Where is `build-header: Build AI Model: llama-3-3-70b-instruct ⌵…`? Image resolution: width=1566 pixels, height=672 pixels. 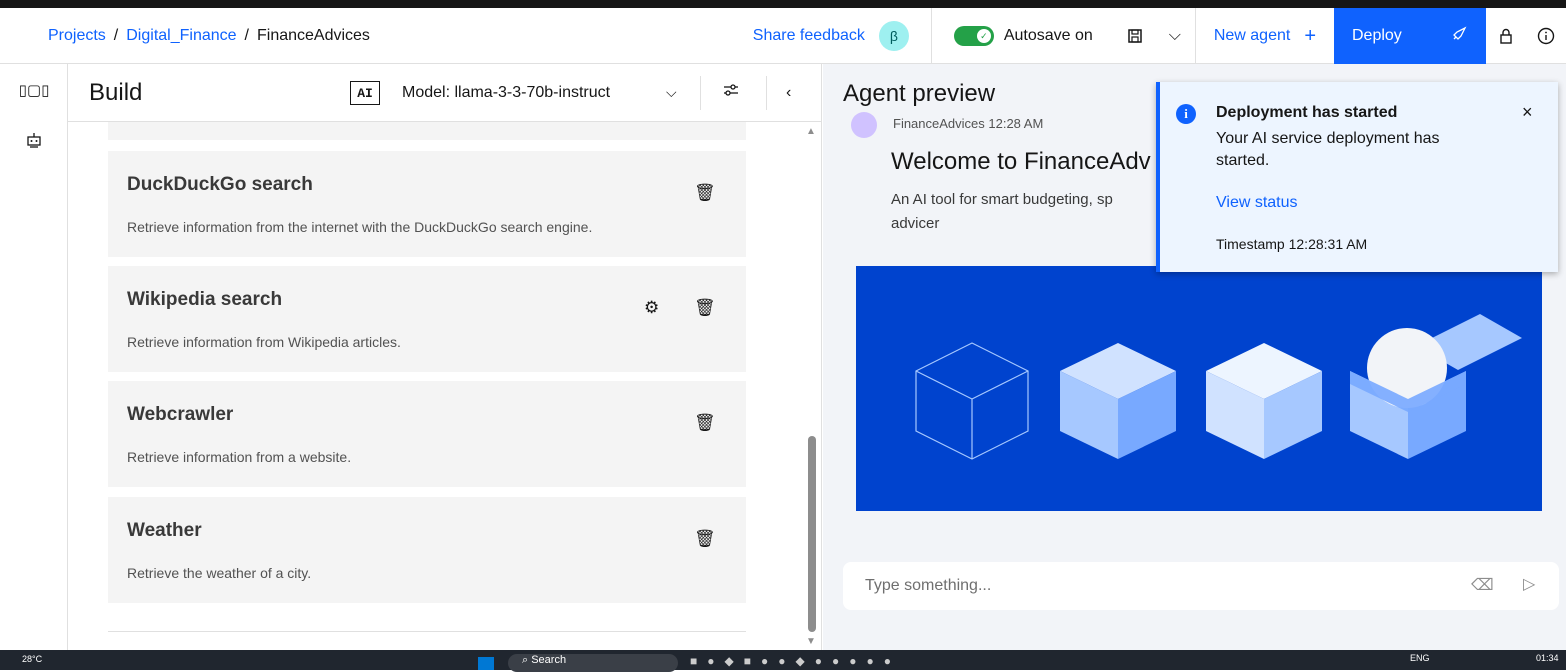 build-header: Build AI Model: llama-3-3-70b-instruct ⌵… is located at coordinates (444, 93).